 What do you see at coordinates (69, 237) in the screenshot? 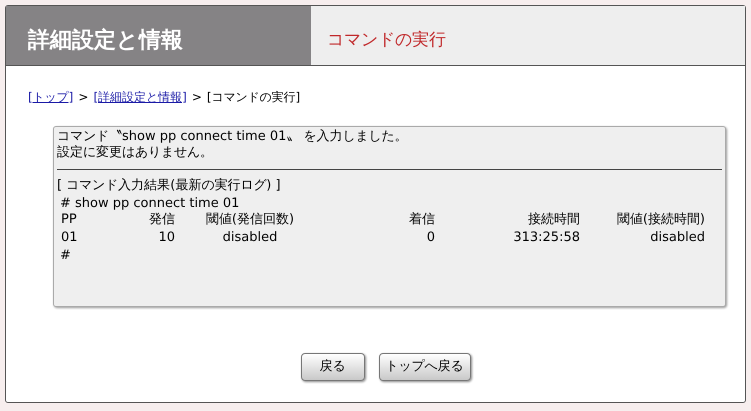
I see `table-cell: 01` at bounding box center [69, 237].